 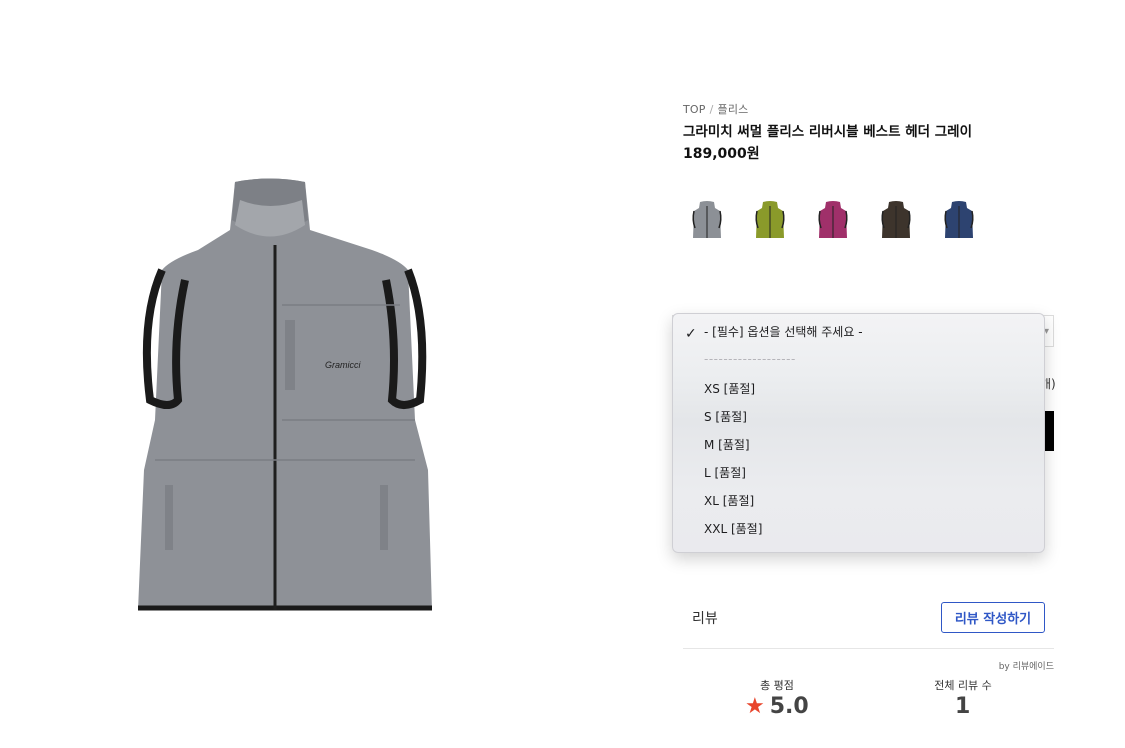 What do you see at coordinates (828, 132) in the screenshot?
I see `product-title: 그라미치 써멀 플리스 리버시블 베스트 헤더 그레이` at bounding box center [828, 132].